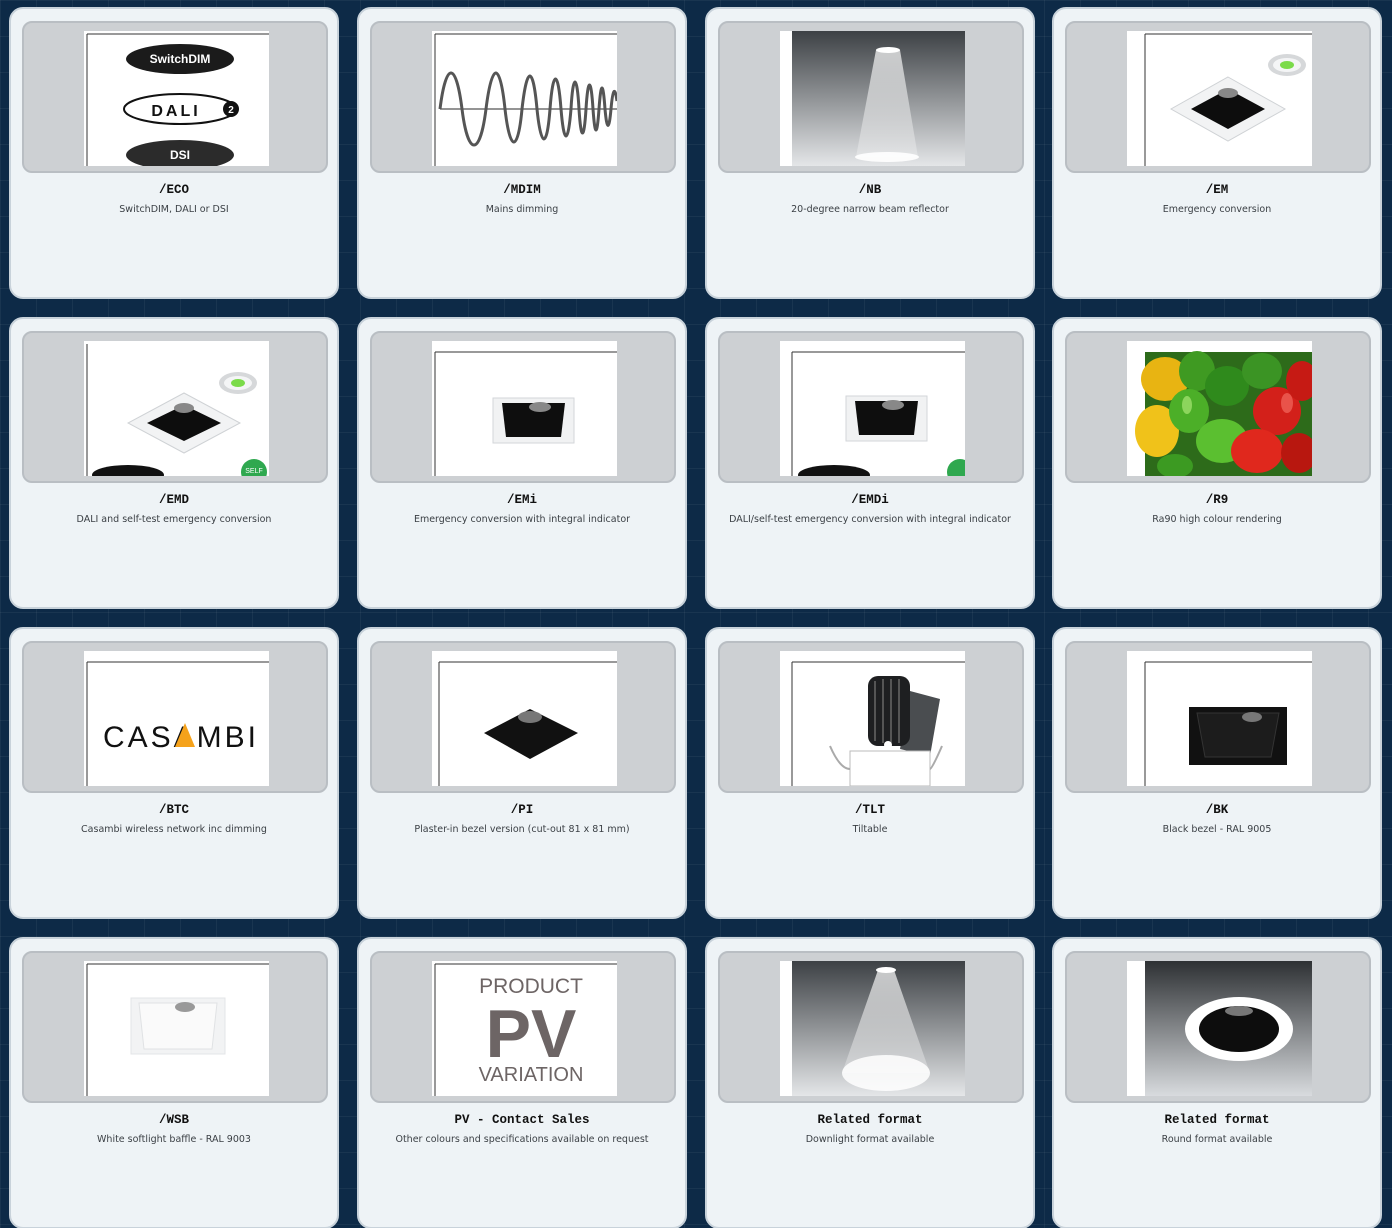 Image resolution: width=1392 pixels, height=1228 pixels. What do you see at coordinates (174, 209) in the screenshot?
I see `option-description: SwitchDIM, DALI or DSI` at bounding box center [174, 209].